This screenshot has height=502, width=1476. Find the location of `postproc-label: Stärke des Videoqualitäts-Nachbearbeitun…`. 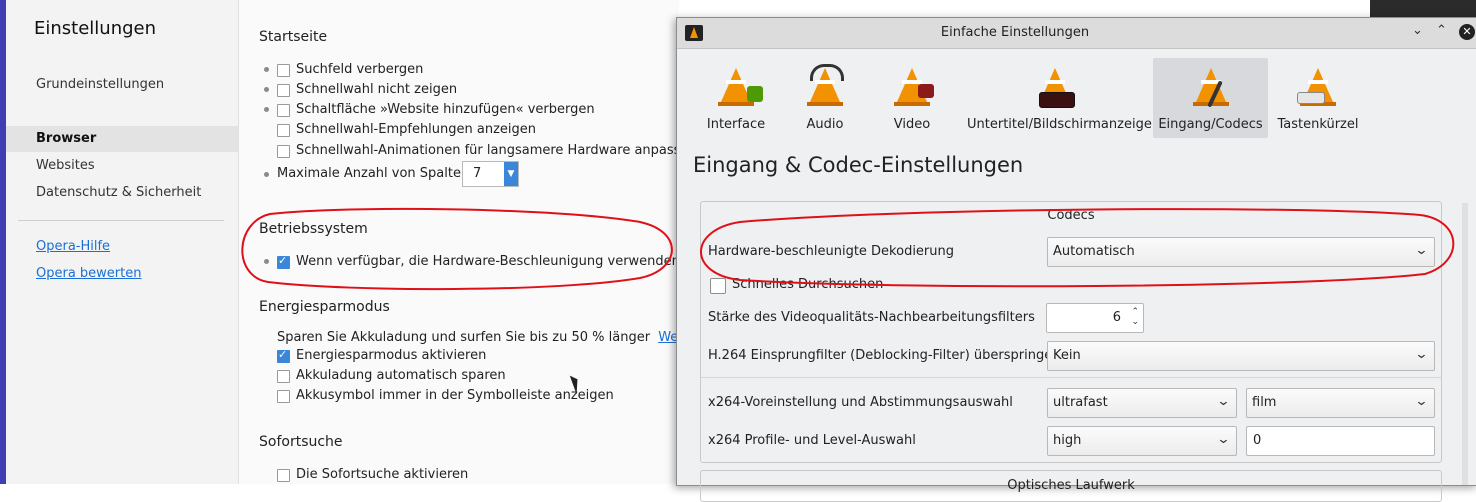

postproc-label: Stärke des Videoqualitäts-Nachbearbeitun… is located at coordinates (871, 317).